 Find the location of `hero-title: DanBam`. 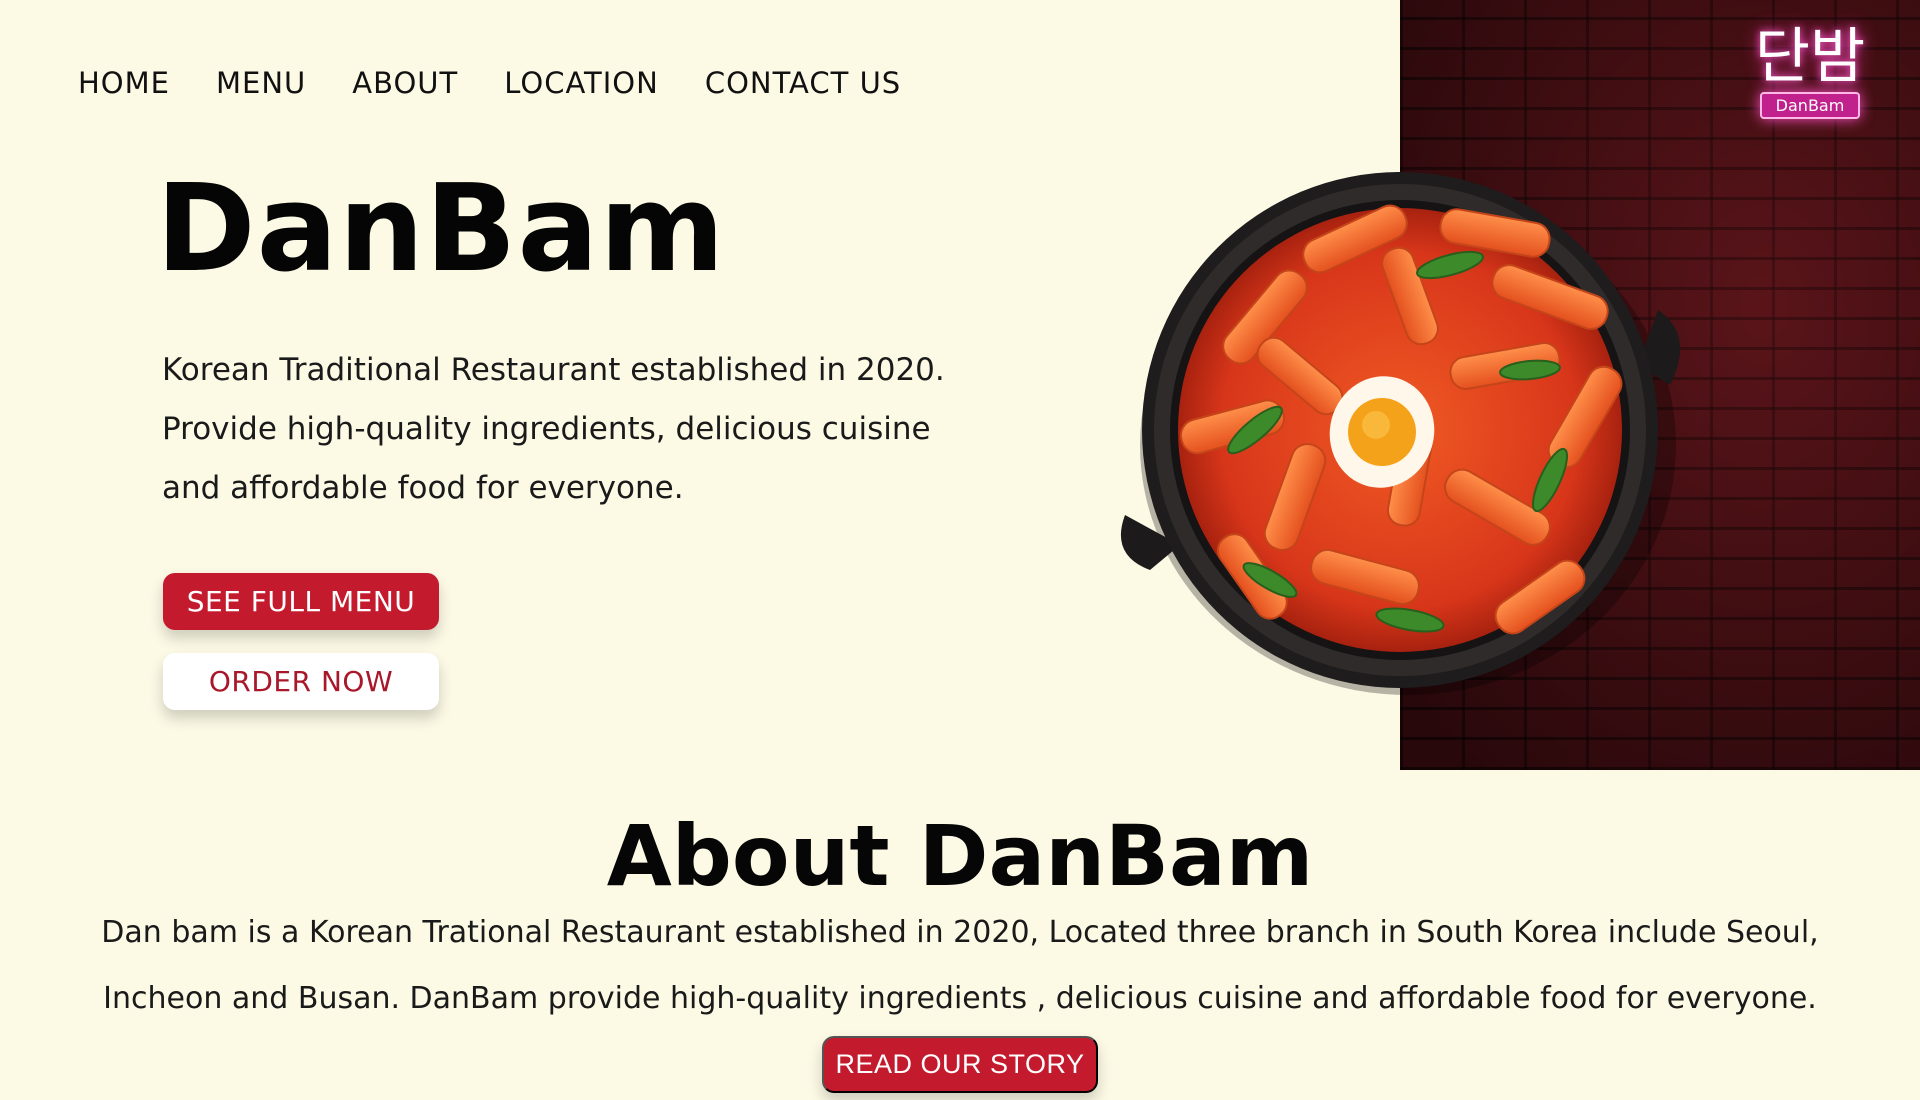

hero-title: DanBam is located at coordinates (441, 229).